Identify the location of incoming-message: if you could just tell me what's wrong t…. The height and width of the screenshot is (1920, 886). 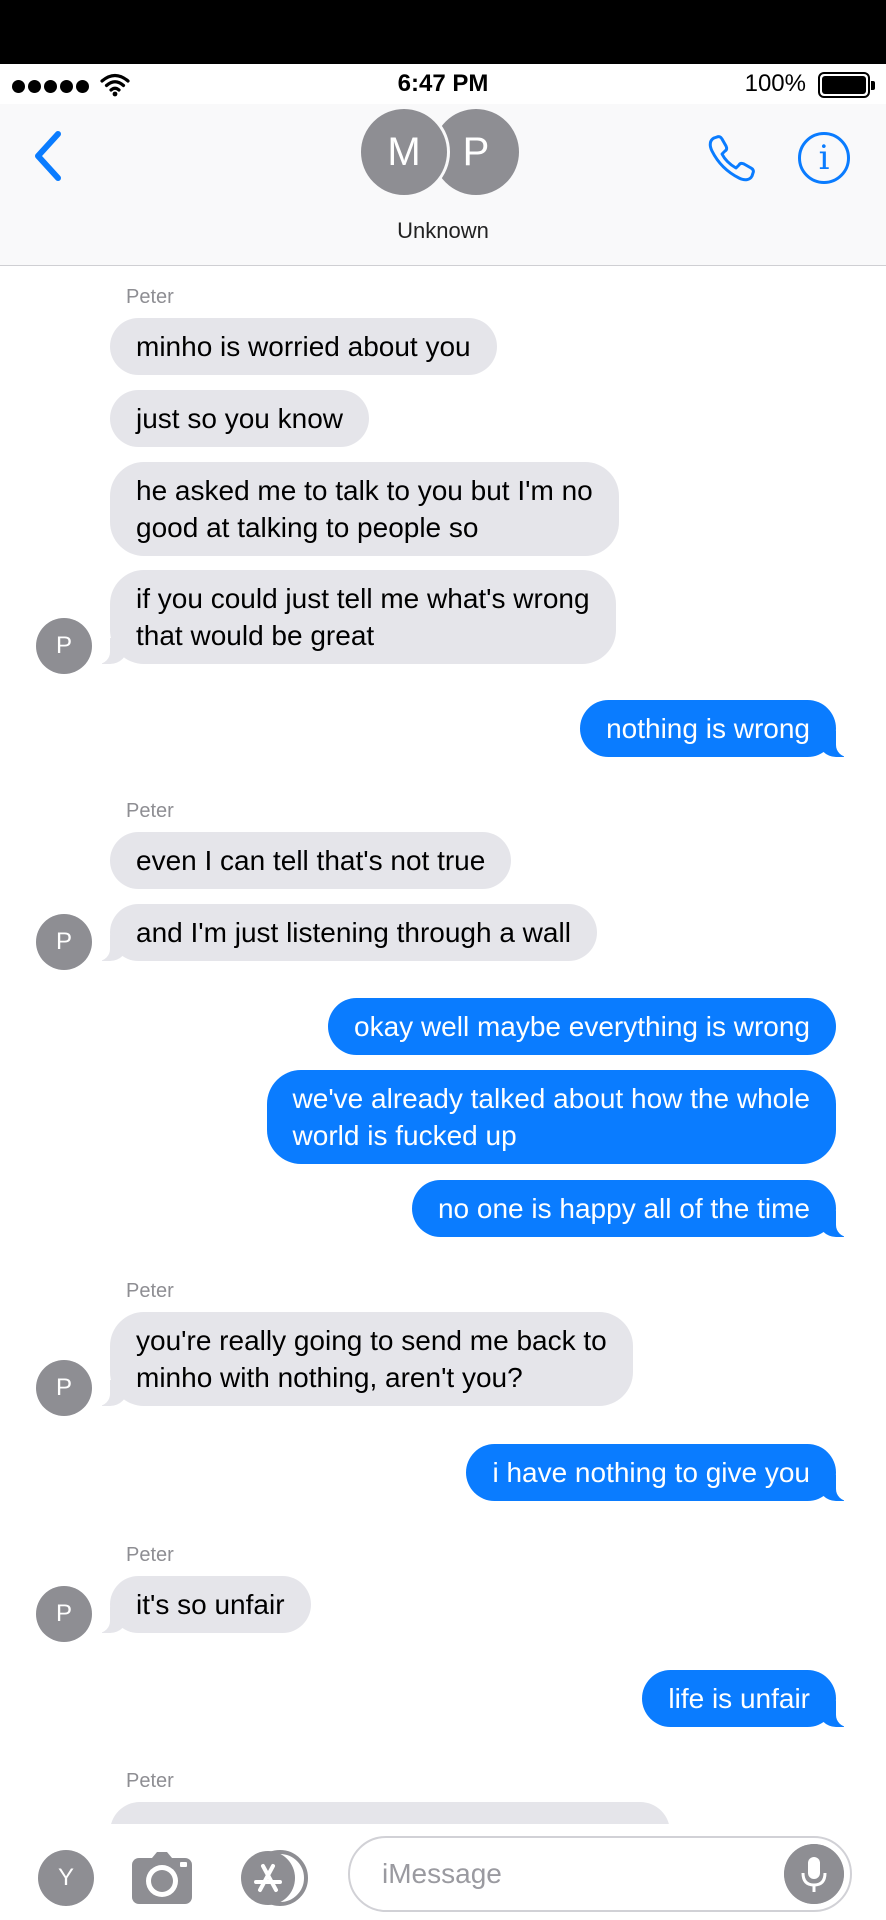
(356, 617).